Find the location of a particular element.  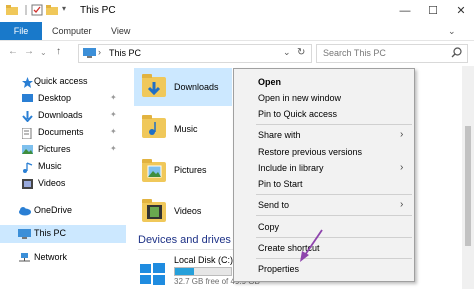

tab-view: View is located at coordinates (120, 31).